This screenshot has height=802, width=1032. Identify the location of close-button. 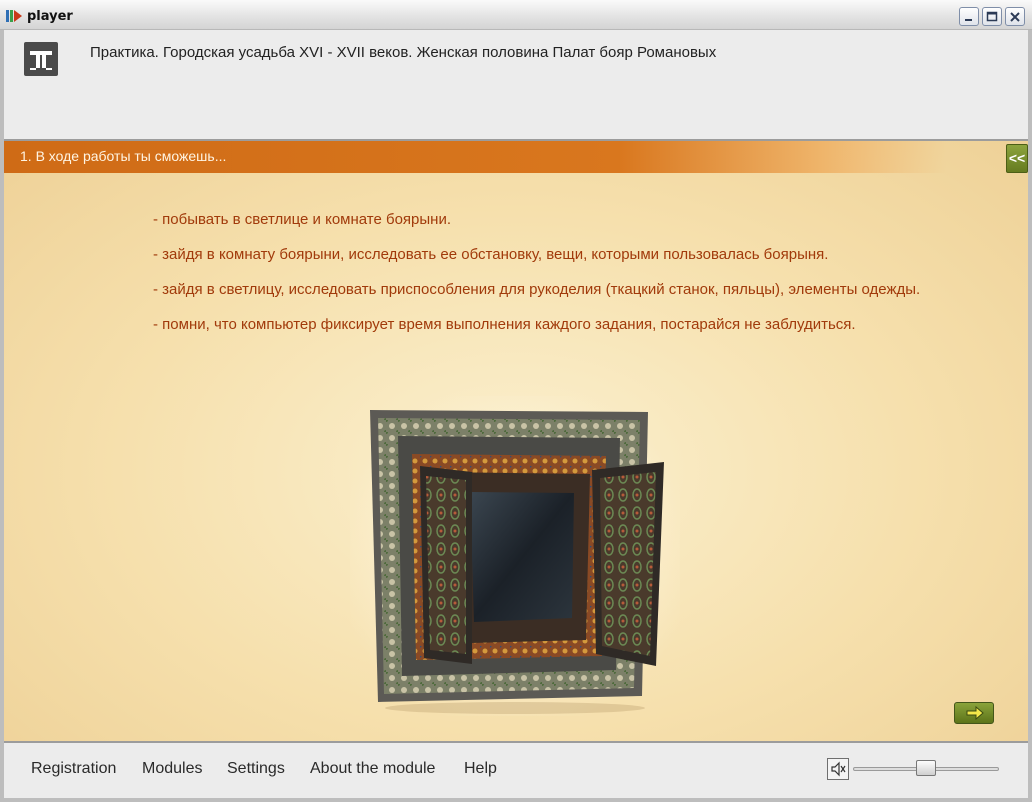
(1015, 16).